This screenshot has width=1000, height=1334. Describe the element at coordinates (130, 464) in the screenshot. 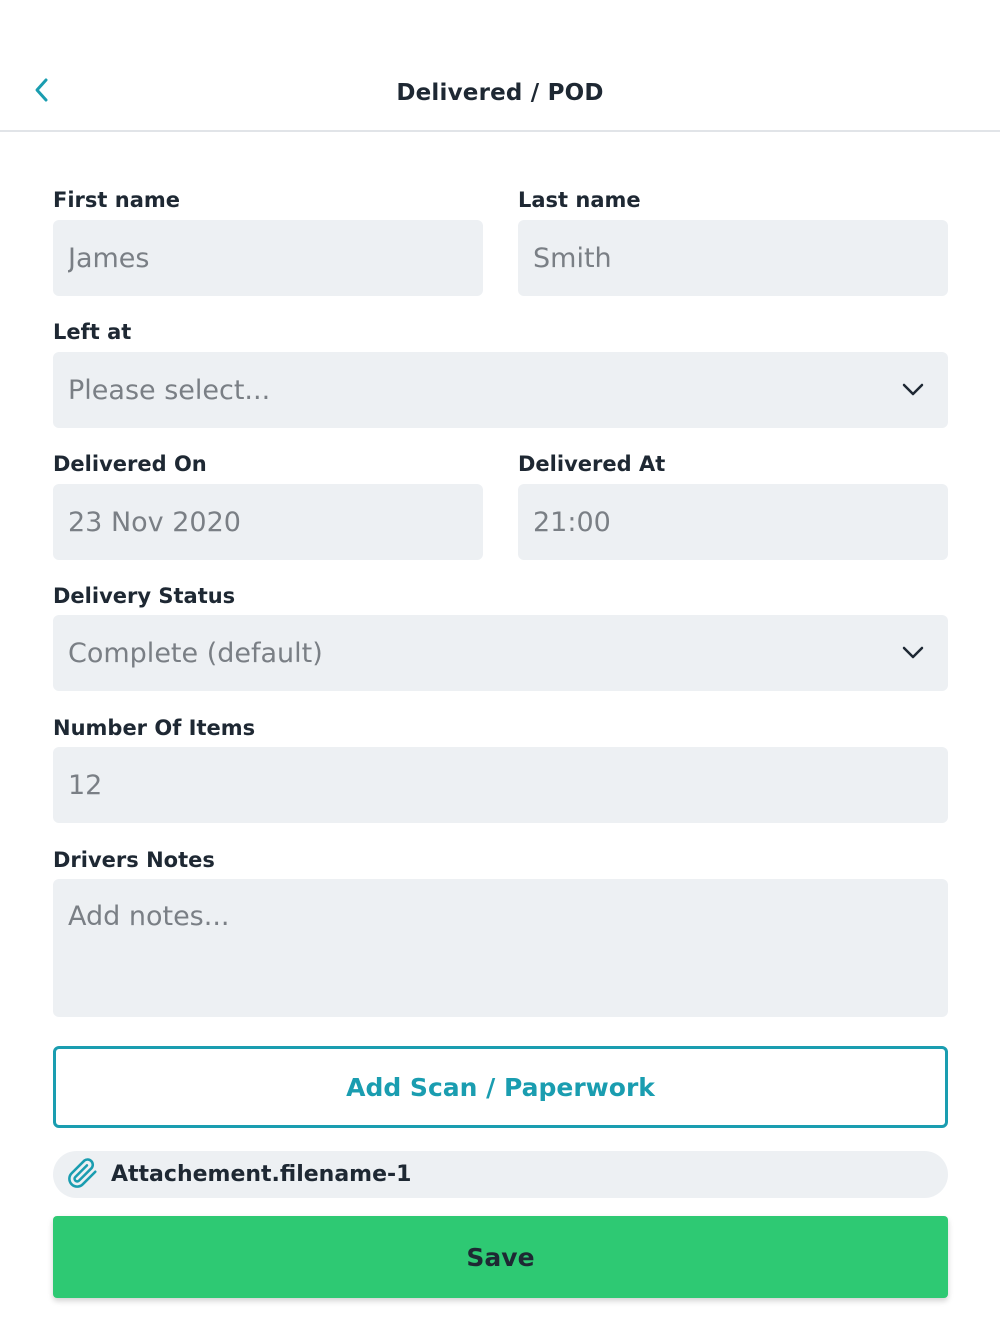

I see `delivered-on-label: Delivered On` at that location.